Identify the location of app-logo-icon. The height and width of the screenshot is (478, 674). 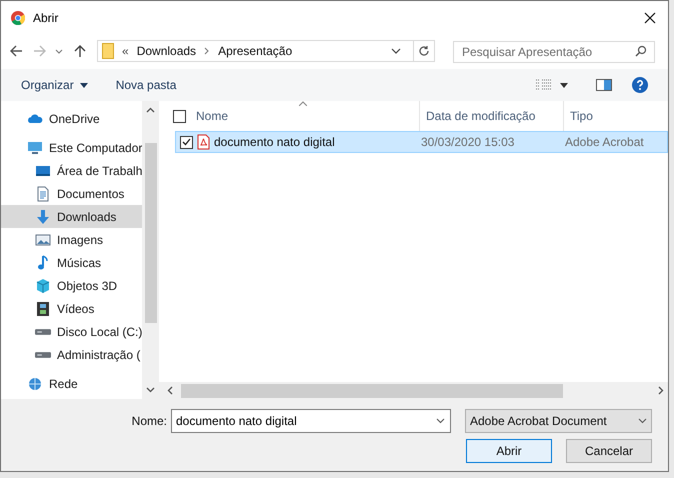
(18, 18).